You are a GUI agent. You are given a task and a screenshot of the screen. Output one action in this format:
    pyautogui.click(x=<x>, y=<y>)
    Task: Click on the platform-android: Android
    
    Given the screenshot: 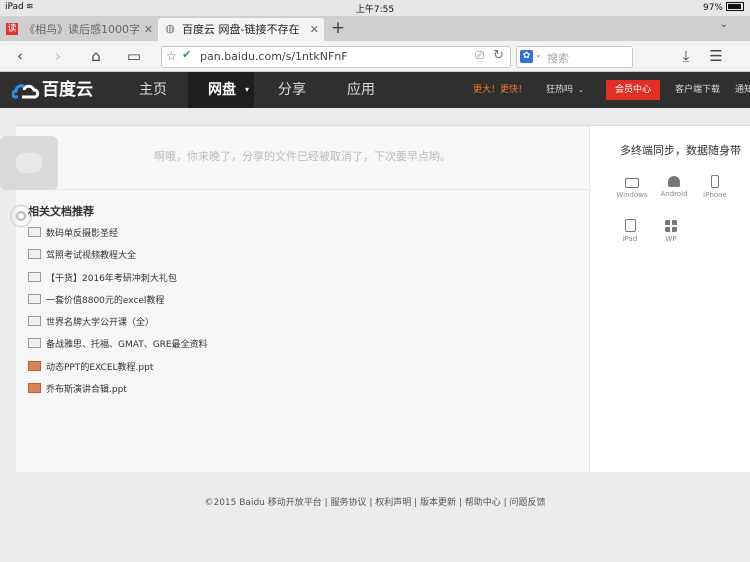 What is the action you would take?
    pyautogui.click(x=674, y=187)
    